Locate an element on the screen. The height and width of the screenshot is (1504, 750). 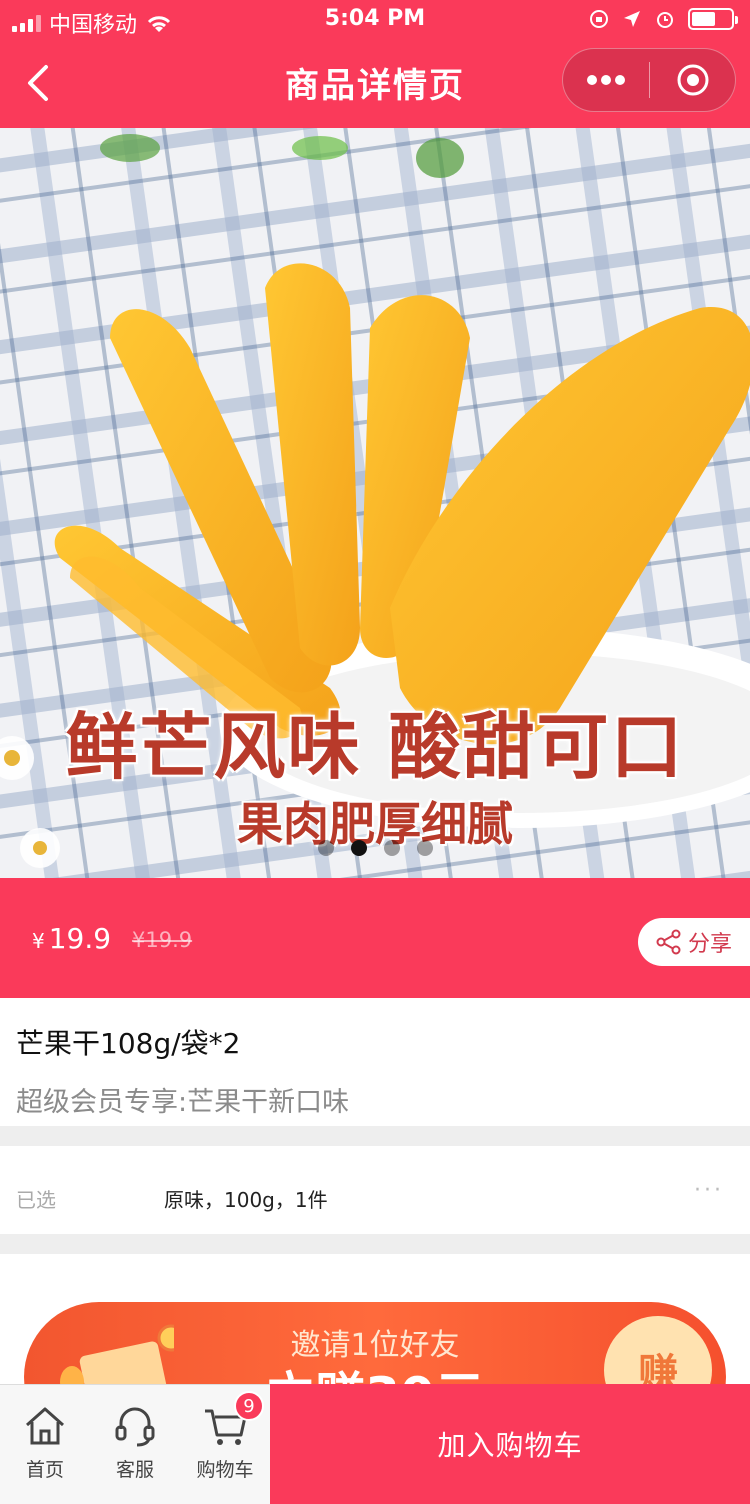
more-dots-icon is located at coordinates (606, 80).